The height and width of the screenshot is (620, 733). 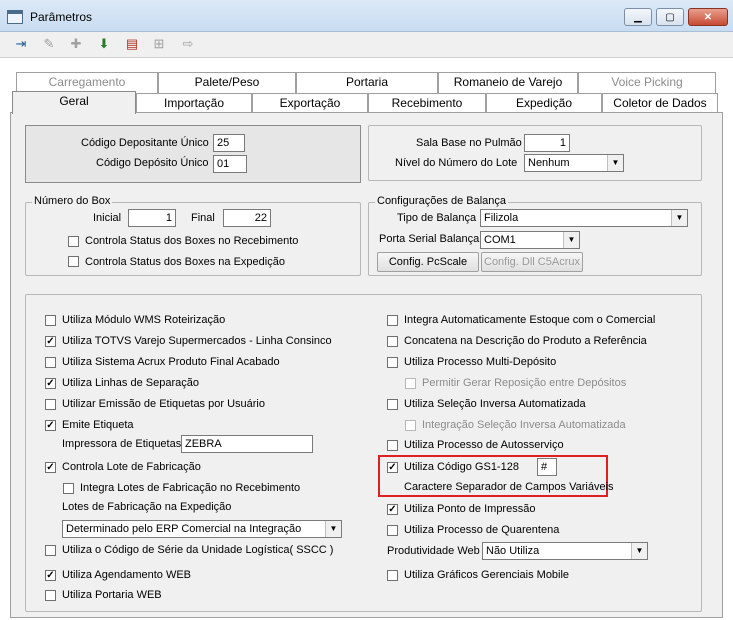 I want to click on export-arrow-button: ⇨, so click(x=188, y=44).